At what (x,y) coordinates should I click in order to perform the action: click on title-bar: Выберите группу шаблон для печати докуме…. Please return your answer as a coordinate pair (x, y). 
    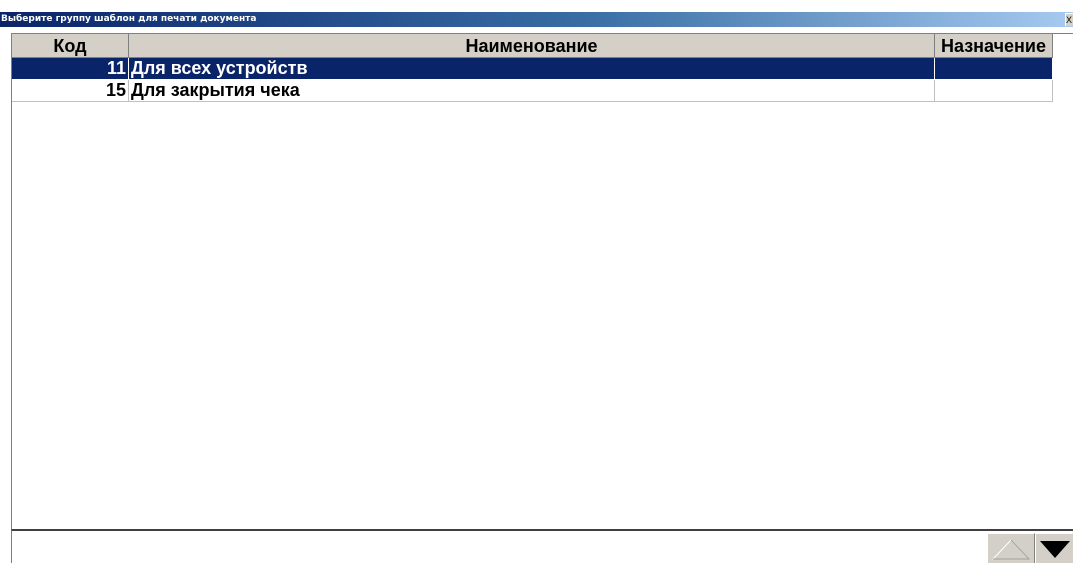
    Looking at the image, I should click on (536, 19).